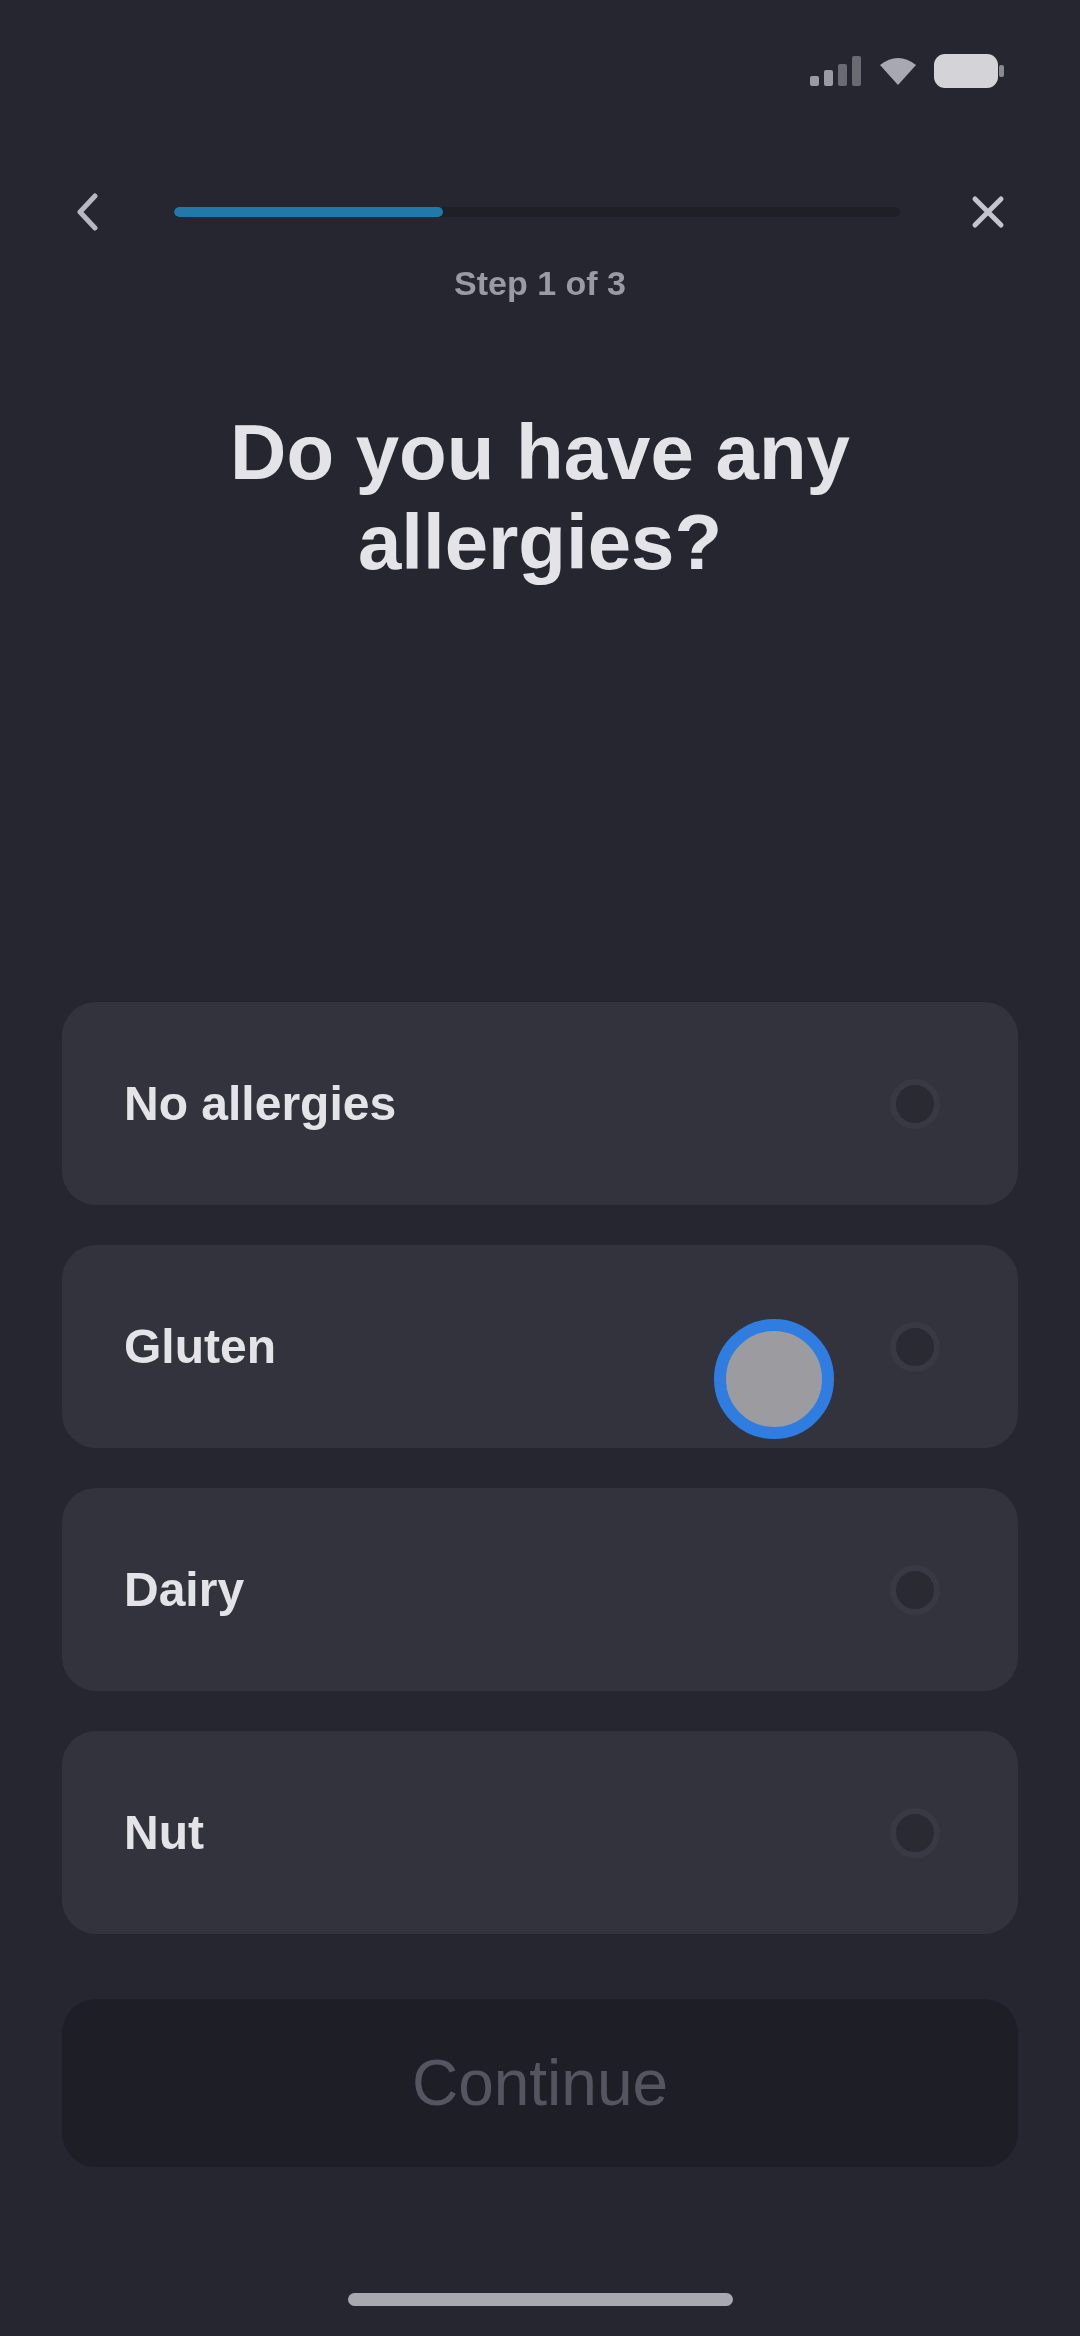 This screenshot has width=1080, height=2336. What do you see at coordinates (836, 71) in the screenshot?
I see `signal-icon` at bounding box center [836, 71].